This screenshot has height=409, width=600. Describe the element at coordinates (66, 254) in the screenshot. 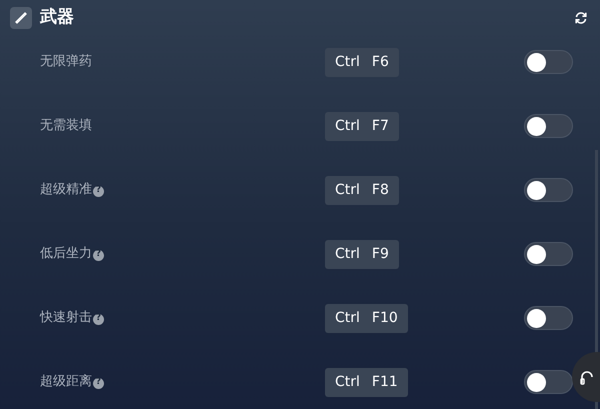

I see `cheat-label: 低后坐力` at that location.